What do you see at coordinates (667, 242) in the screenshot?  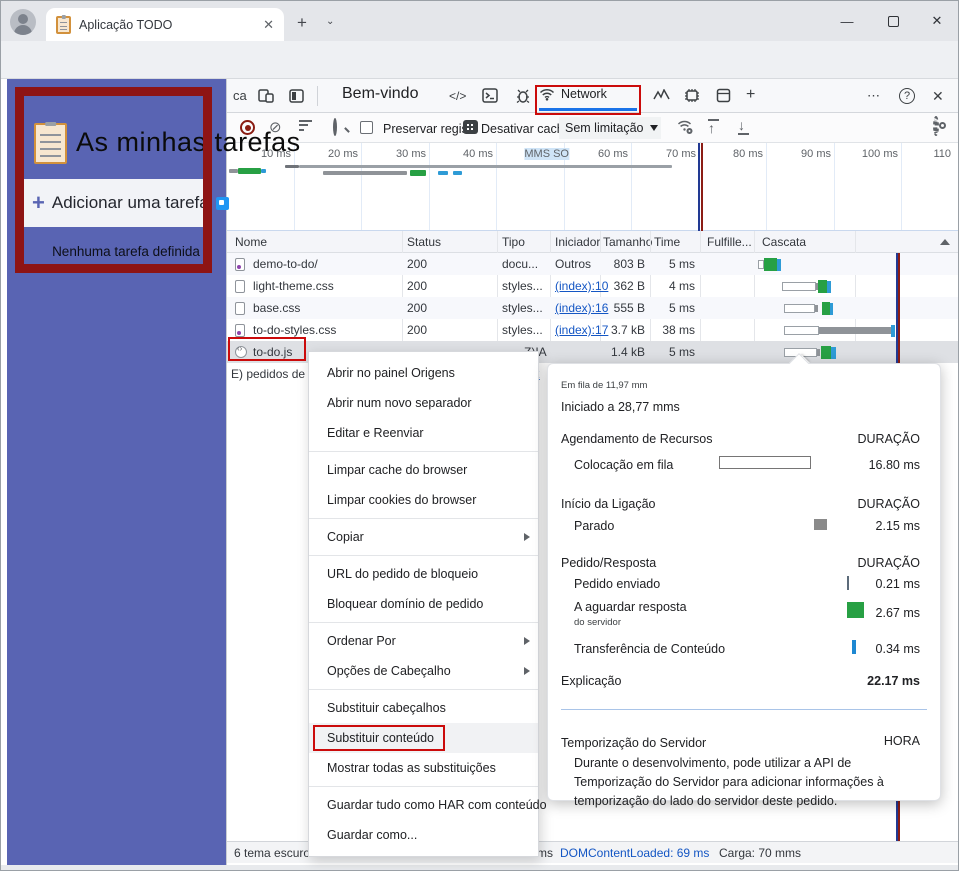 I see `col-time: Time` at bounding box center [667, 242].